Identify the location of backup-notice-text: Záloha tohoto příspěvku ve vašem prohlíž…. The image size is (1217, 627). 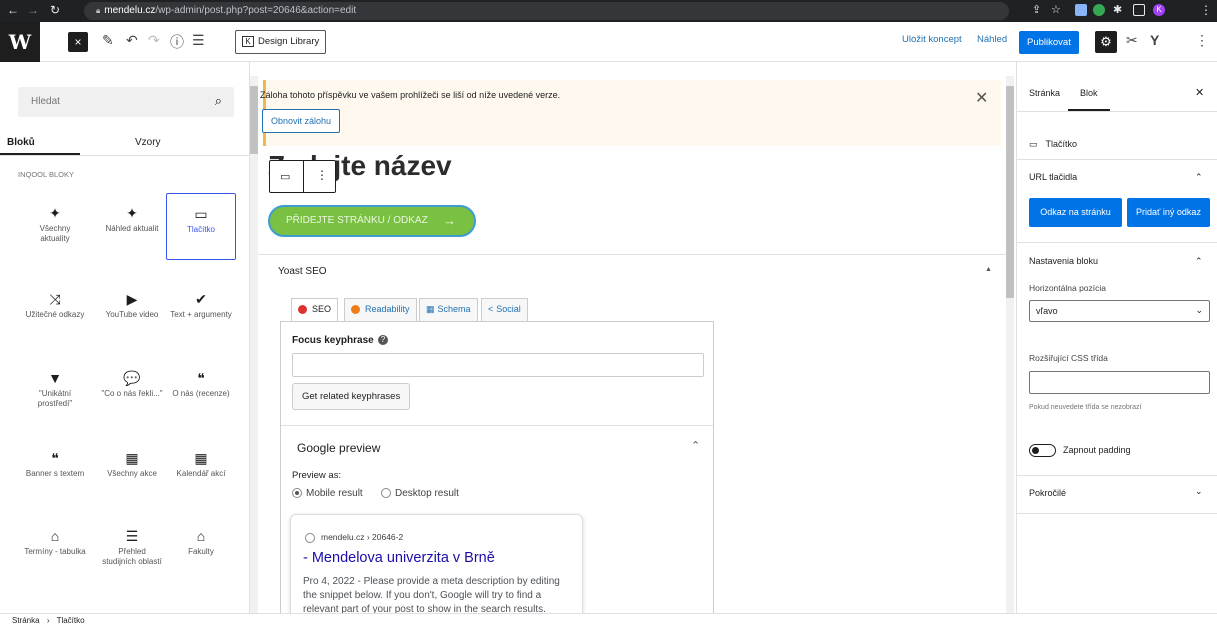
(410, 95).